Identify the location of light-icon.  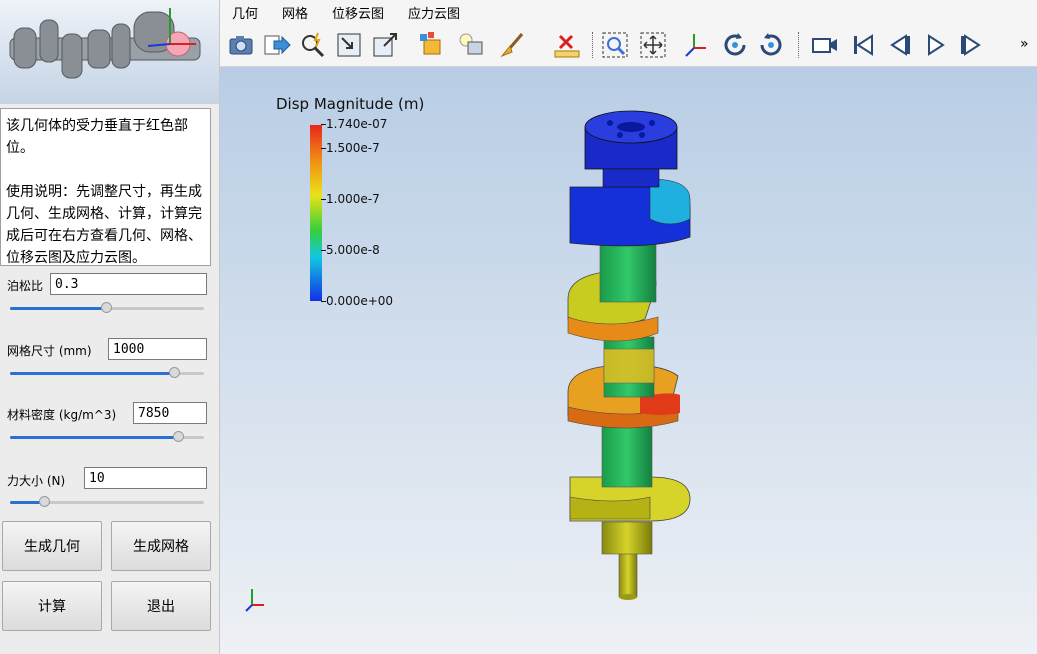
(471, 45).